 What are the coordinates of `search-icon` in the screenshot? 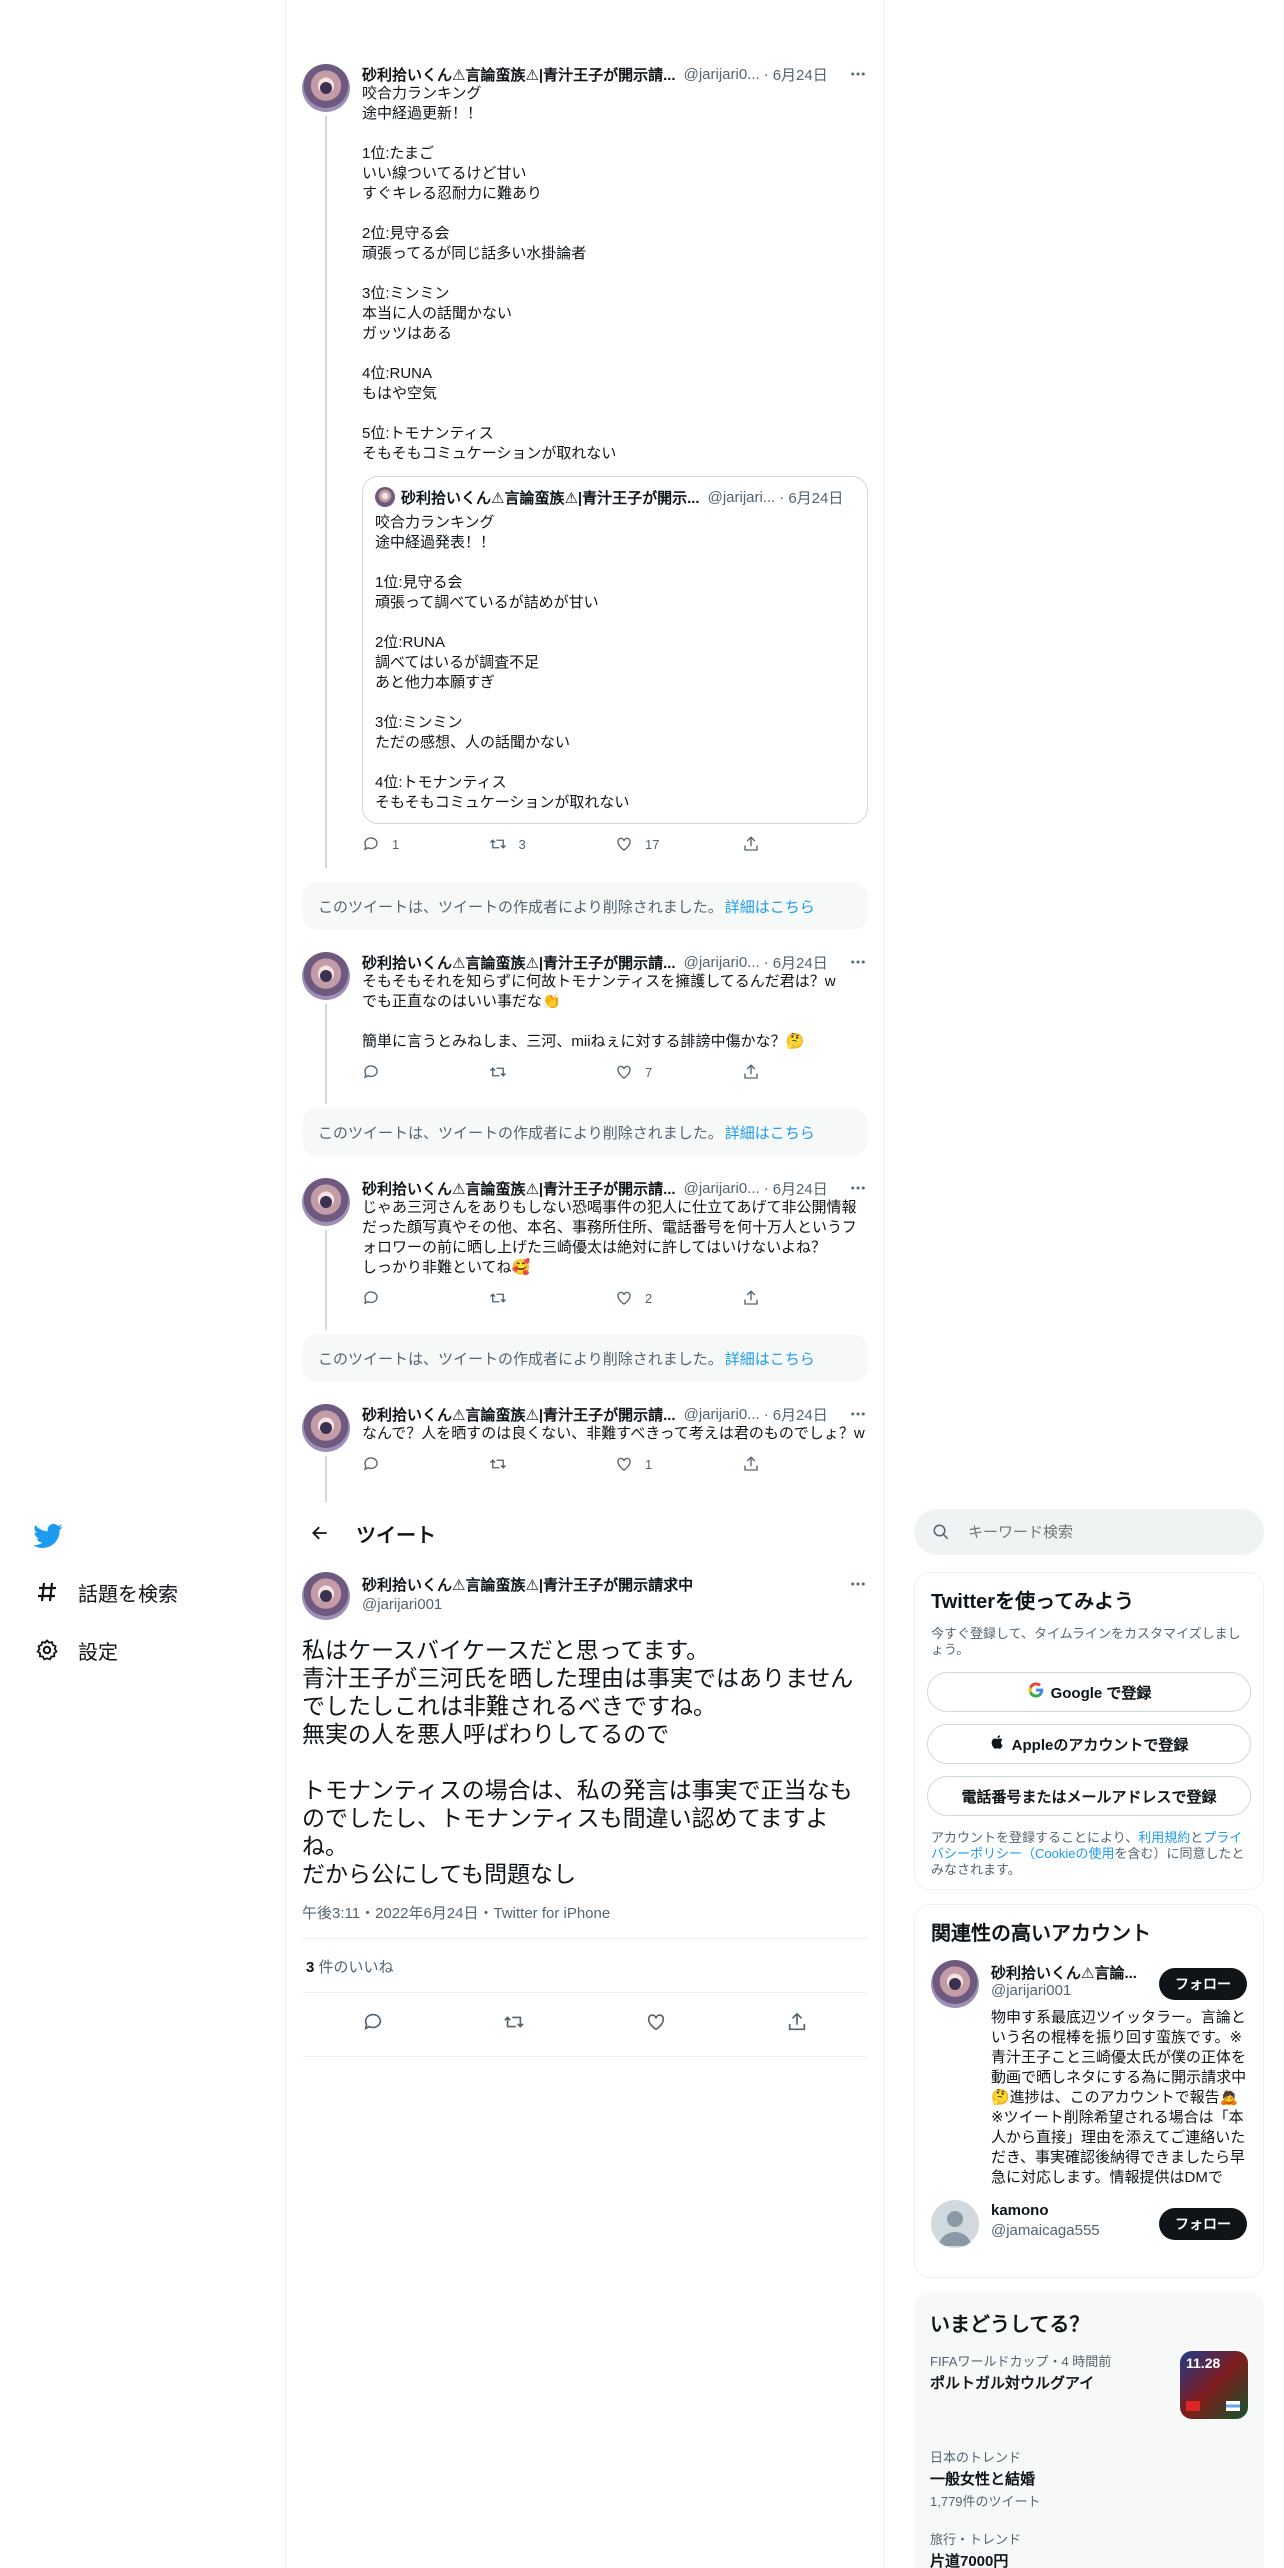 It's located at (941, 1532).